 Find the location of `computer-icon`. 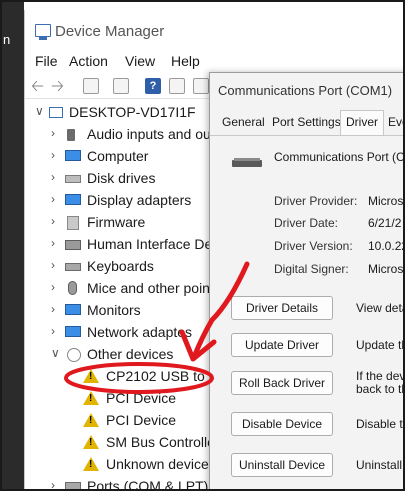

computer-icon is located at coordinates (56, 112).